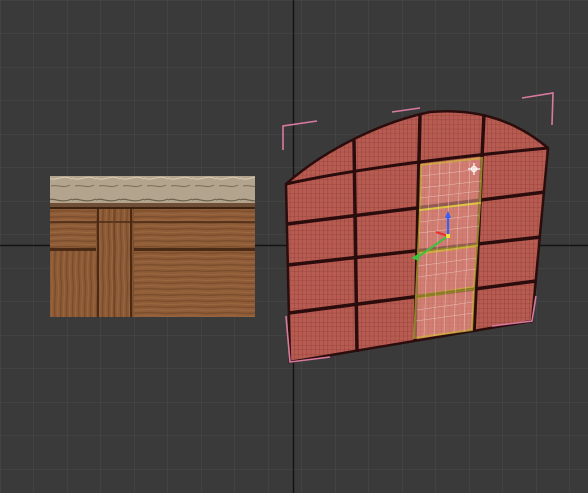  I want to click on right-panel, so click(194, 284).